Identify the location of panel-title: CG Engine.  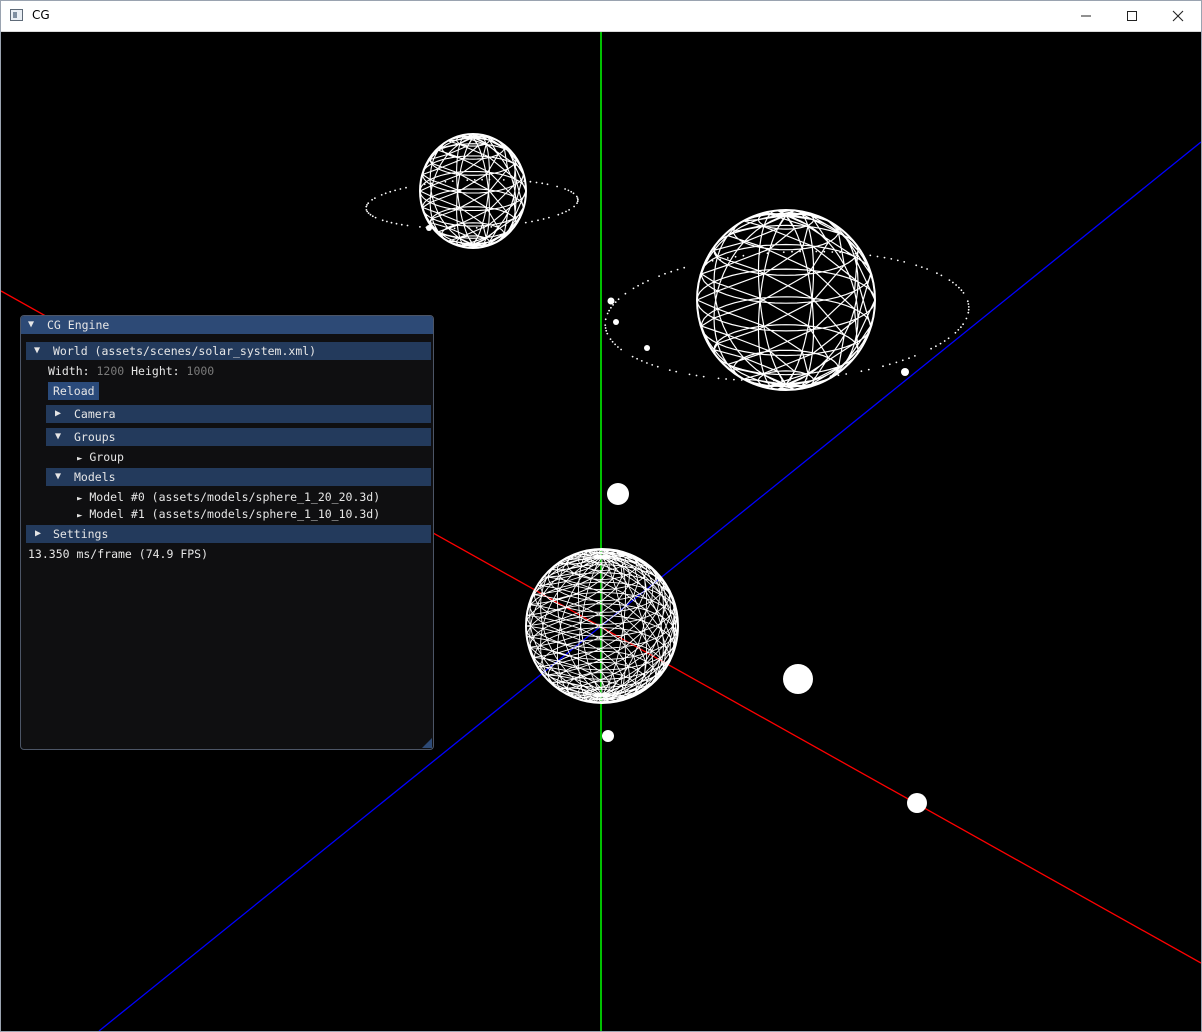
(78, 325).